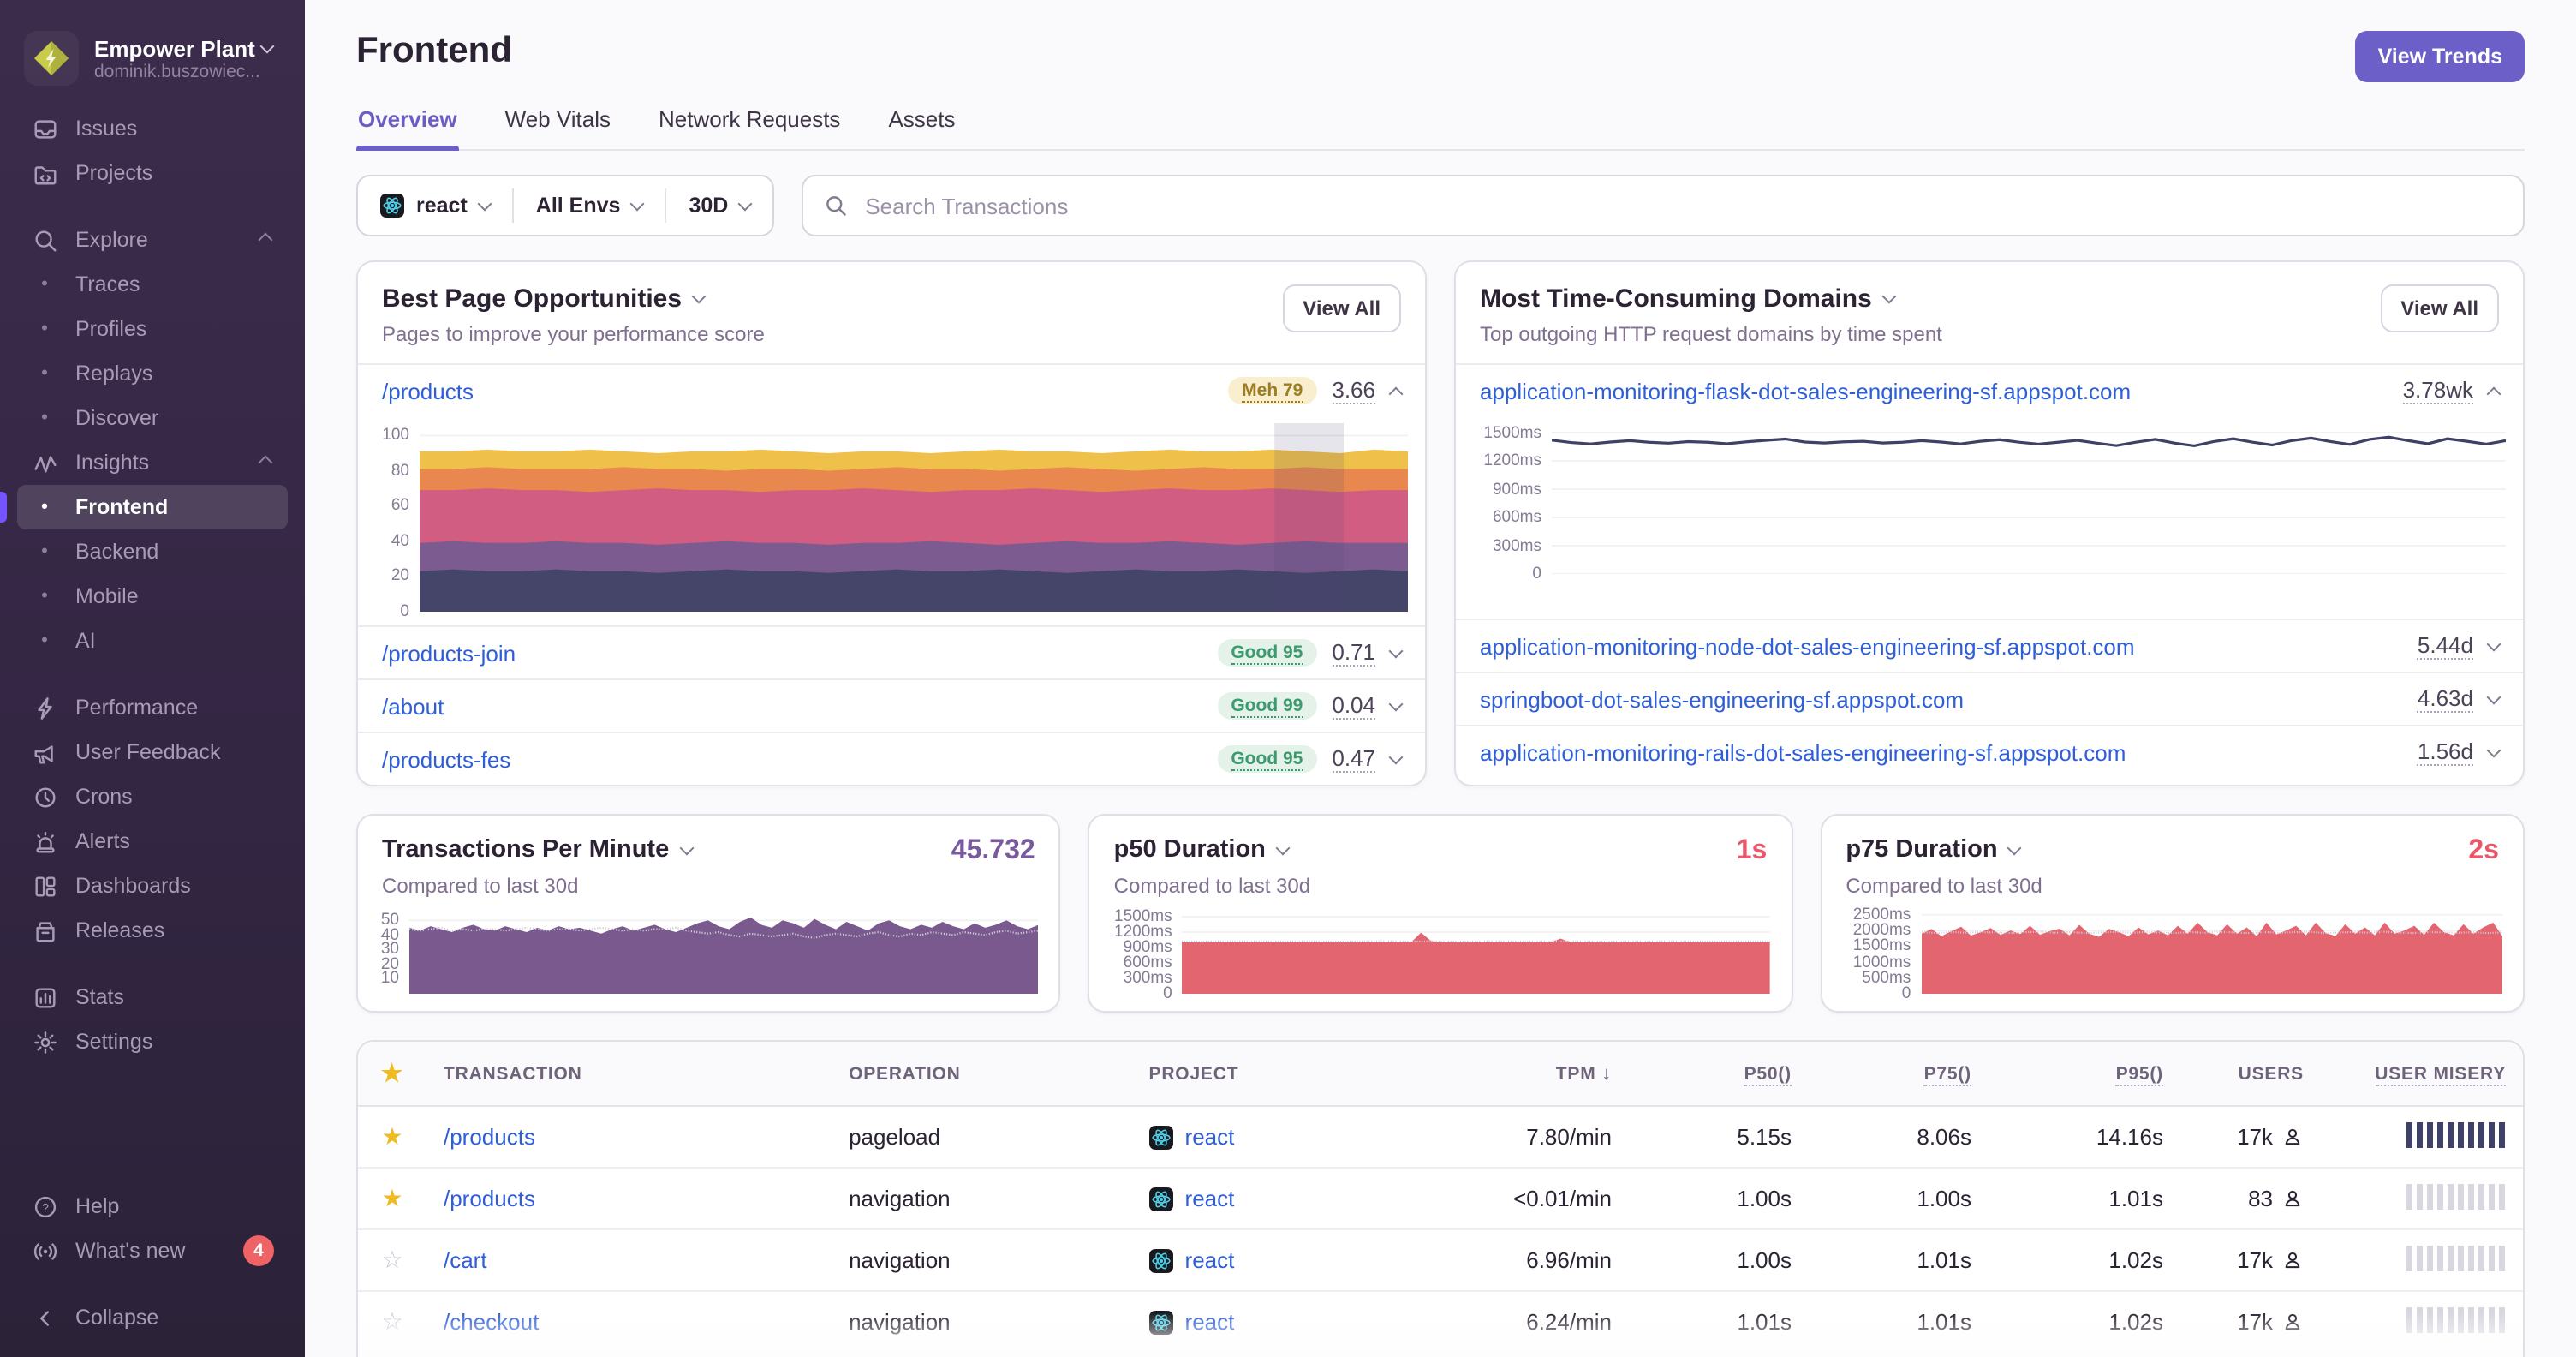 The image size is (2576, 1357). Describe the element at coordinates (982, 1073) in the screenshot. I see `column-header-operation: OPERATION` at that location.